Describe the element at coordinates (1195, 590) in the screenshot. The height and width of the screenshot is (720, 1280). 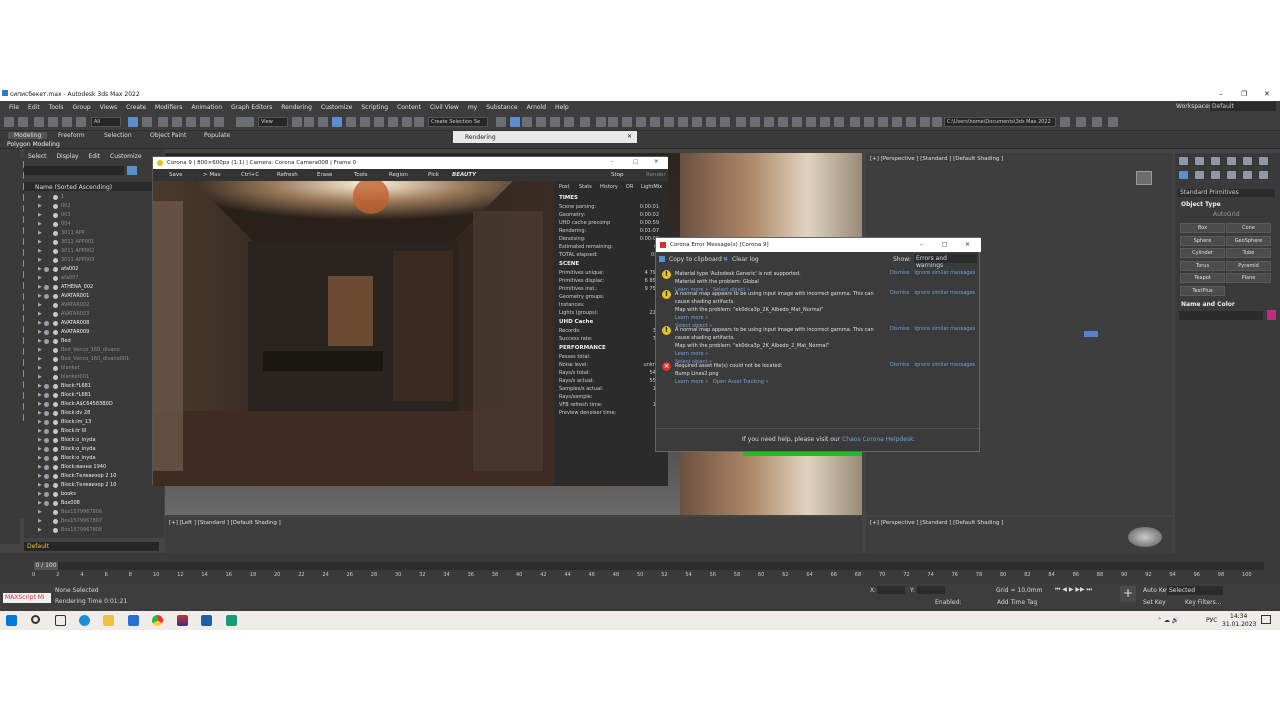
I see `selection-set-field: Selected` at that location.